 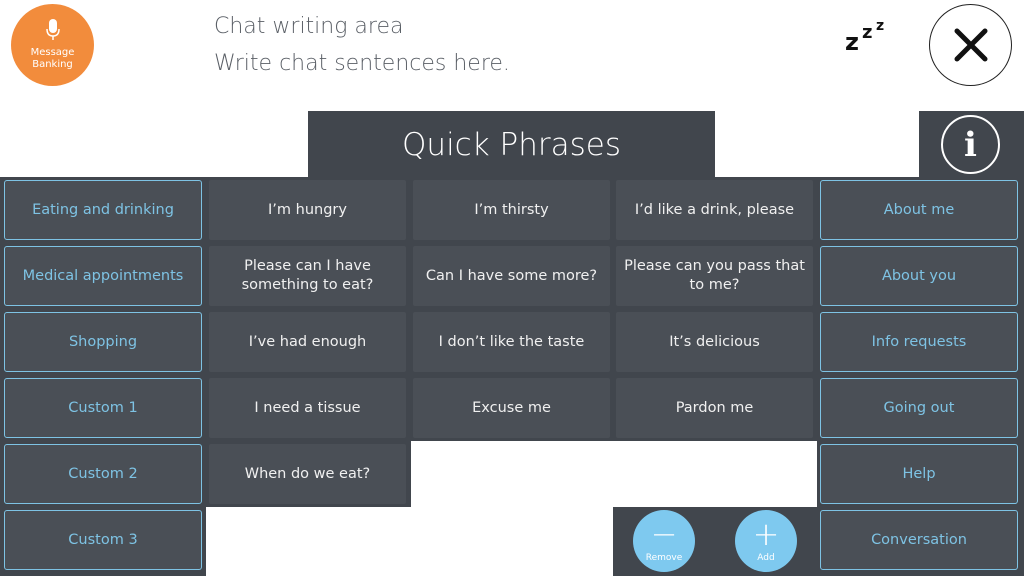 I want to click on plus-icon: +, so click(x=766, y=533).